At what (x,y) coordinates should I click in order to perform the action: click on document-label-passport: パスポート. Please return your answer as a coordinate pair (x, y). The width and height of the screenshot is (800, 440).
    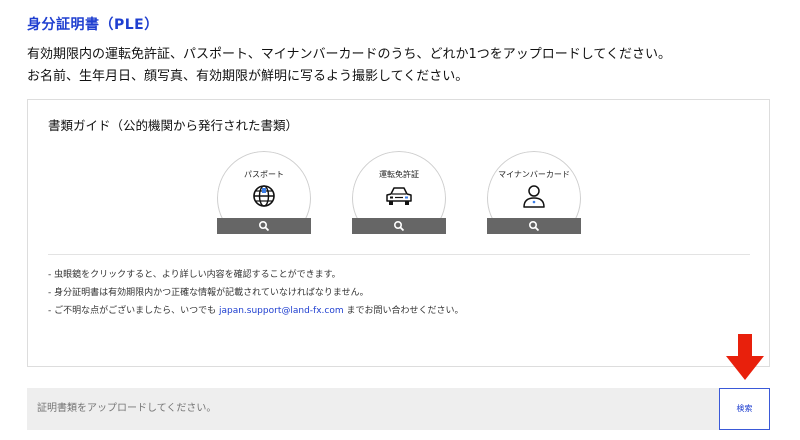
    Looking at the image, I should click on (264, 174).